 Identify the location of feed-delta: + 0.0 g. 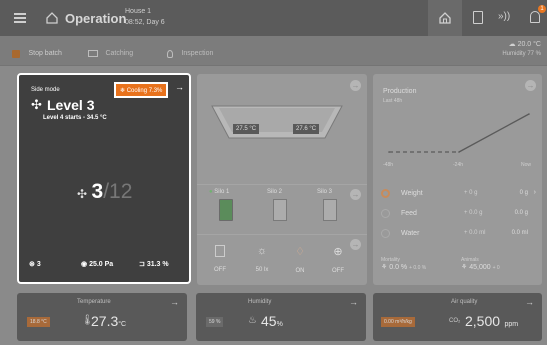
(473, 213).